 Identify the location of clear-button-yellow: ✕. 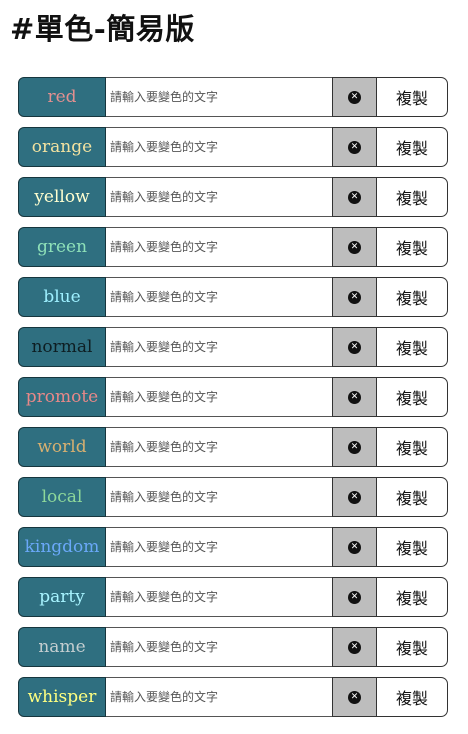
(354, 197).